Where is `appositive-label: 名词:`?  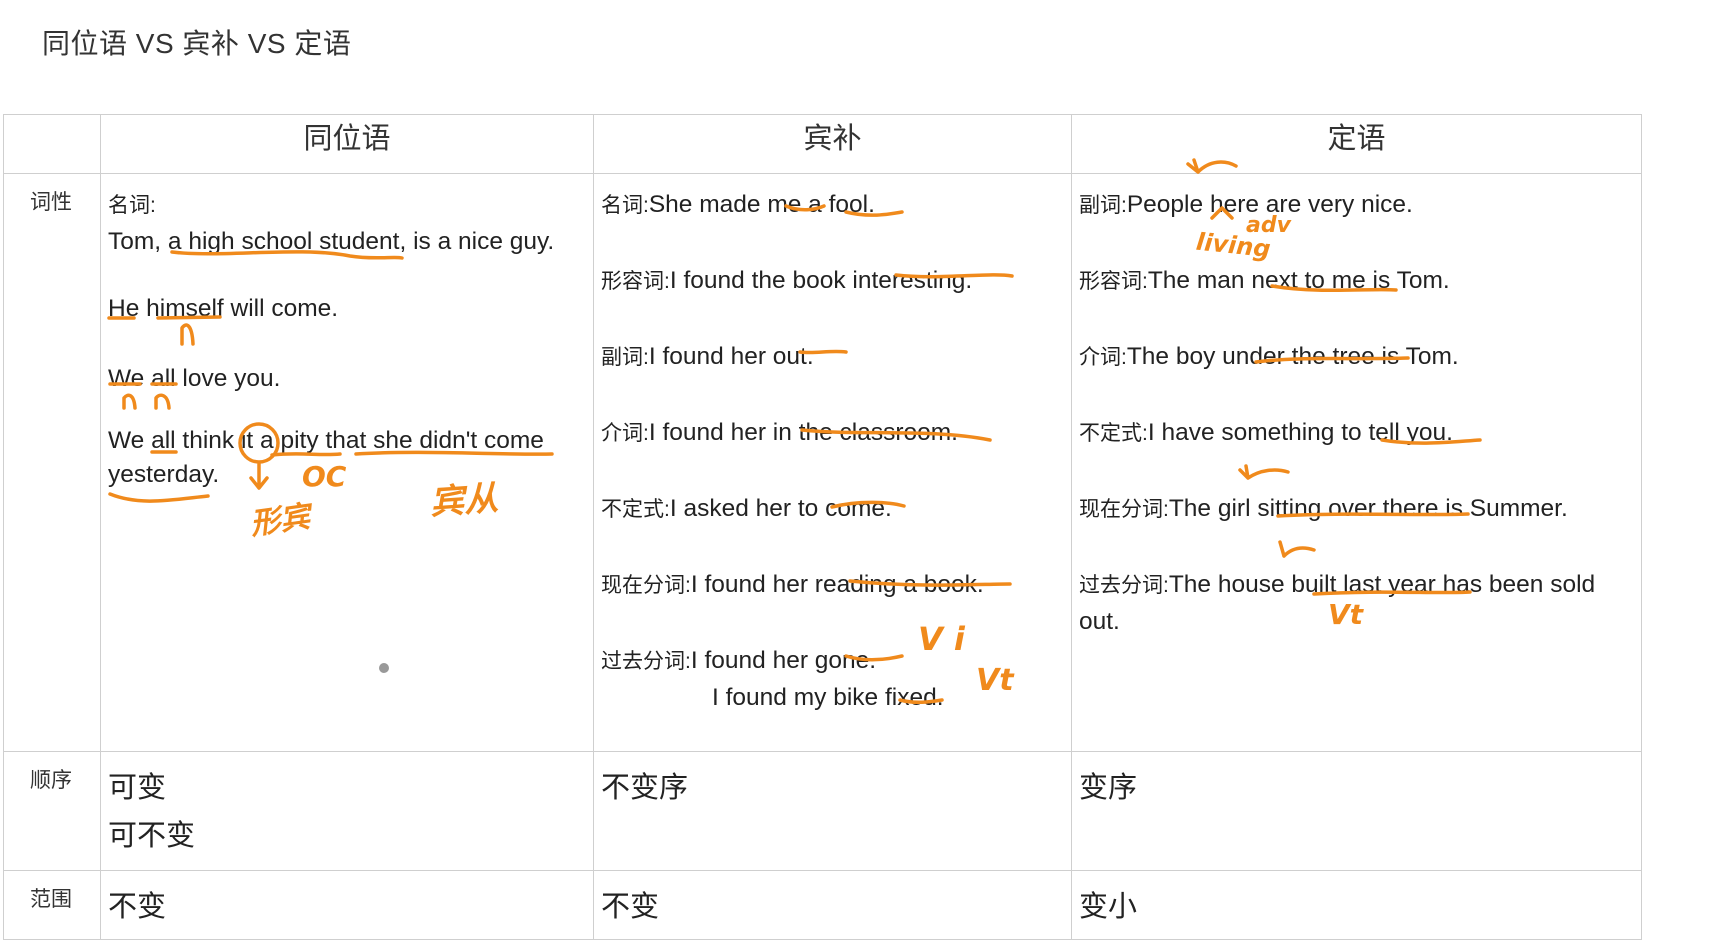
appositive-label: 名词: is located at coordinates (132, 205).